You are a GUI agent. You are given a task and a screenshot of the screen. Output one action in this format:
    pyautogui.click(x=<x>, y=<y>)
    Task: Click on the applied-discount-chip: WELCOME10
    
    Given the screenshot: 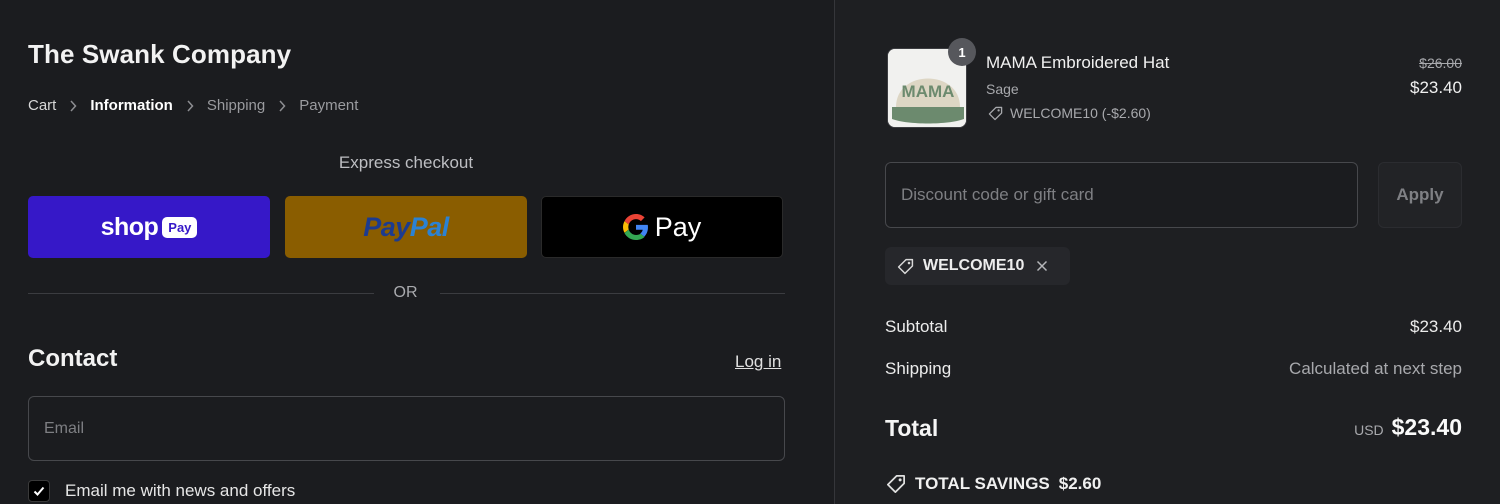 What is the action you would take?
    pyautogui.click(x=977, y=266)
    